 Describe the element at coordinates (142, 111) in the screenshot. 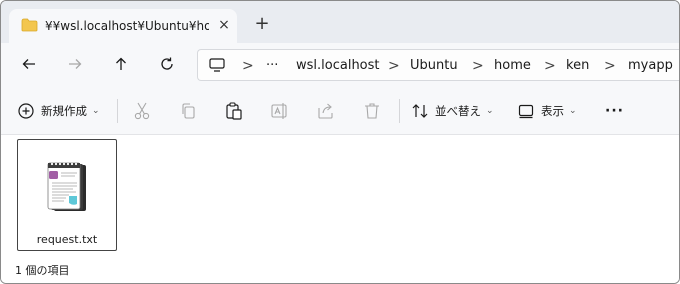

I see `cut-icon` at that location.